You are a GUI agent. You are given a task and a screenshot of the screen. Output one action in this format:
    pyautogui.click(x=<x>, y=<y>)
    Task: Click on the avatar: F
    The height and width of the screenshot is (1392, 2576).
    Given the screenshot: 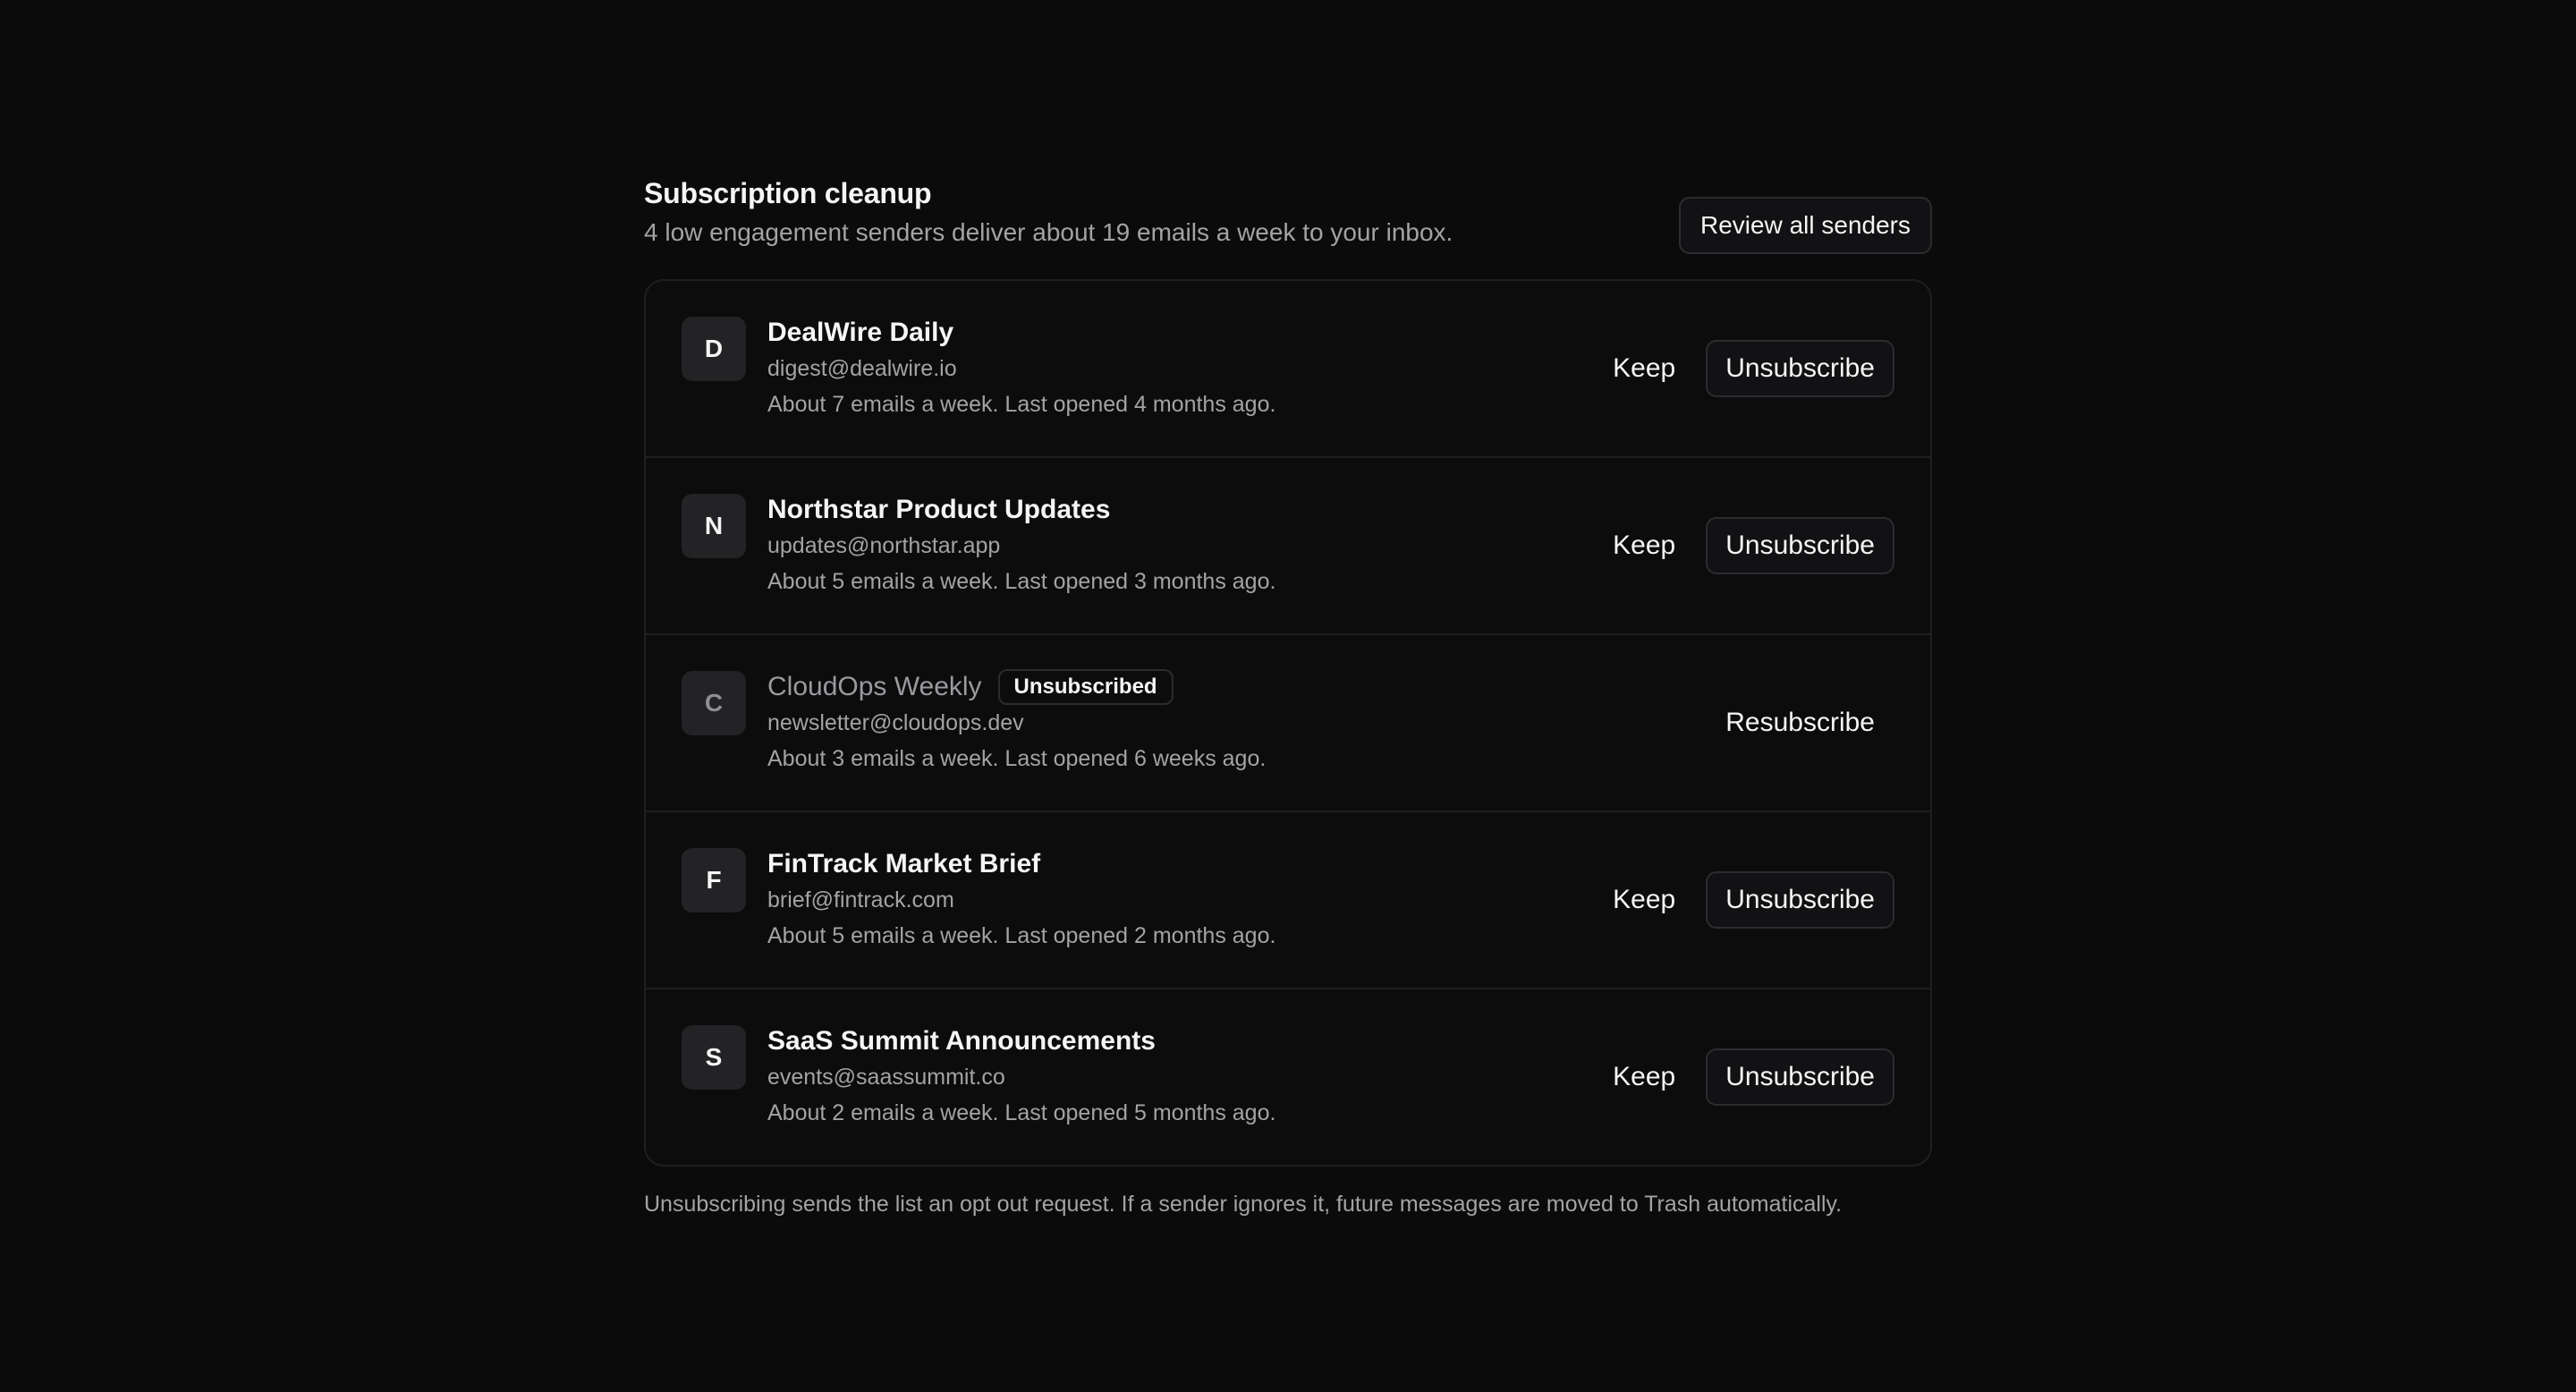 What is the action you would take?
    pyautogui.click(x=714, y=880)
    